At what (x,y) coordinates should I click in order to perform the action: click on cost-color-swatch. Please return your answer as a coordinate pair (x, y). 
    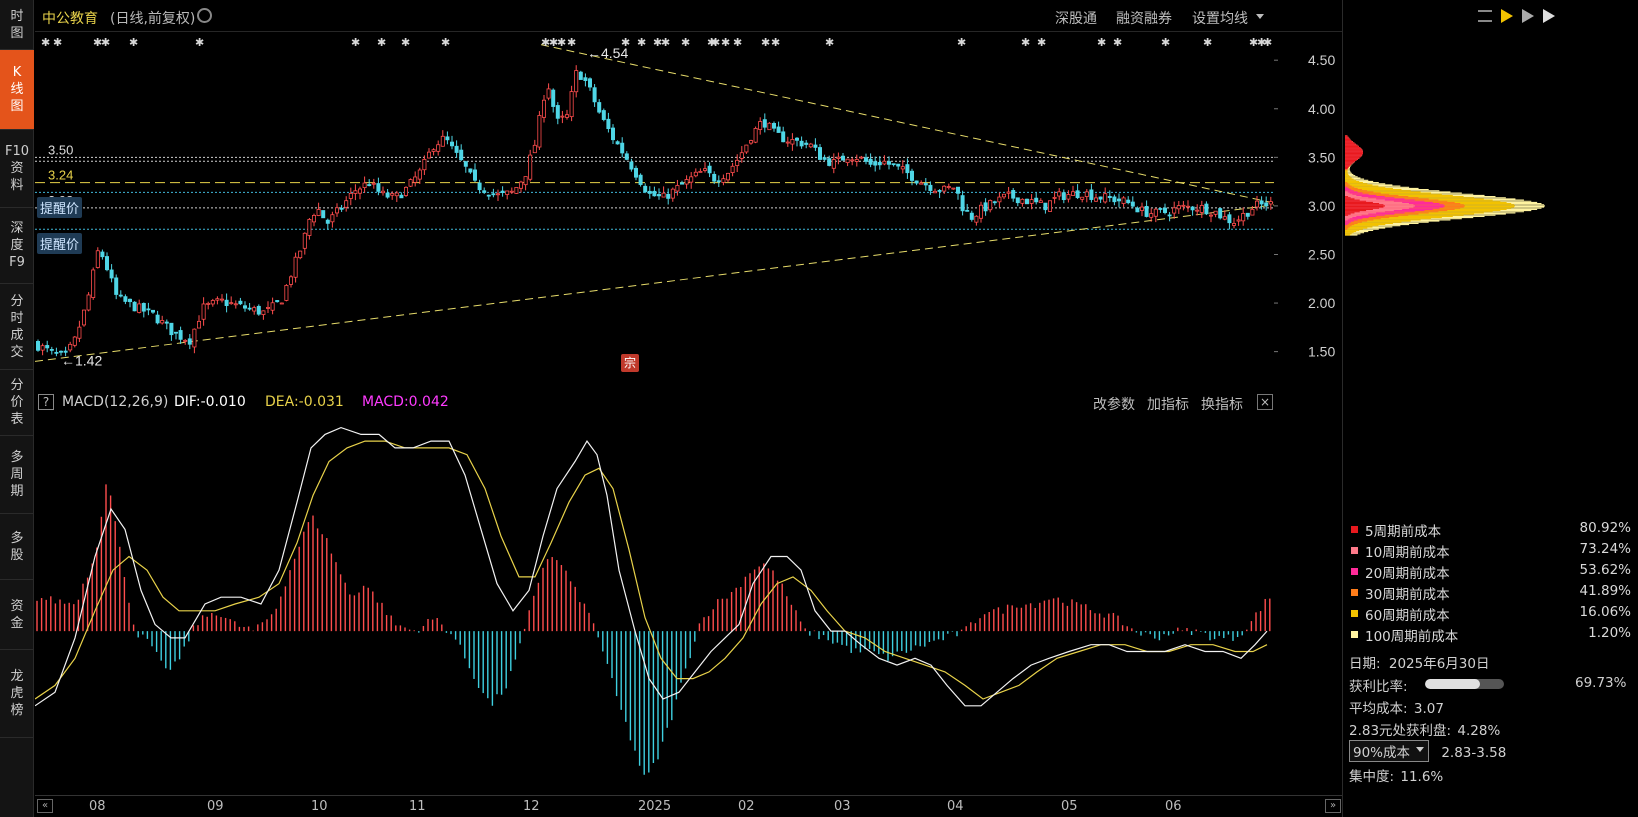
    Looking at the image, I should click on (1354, 550).